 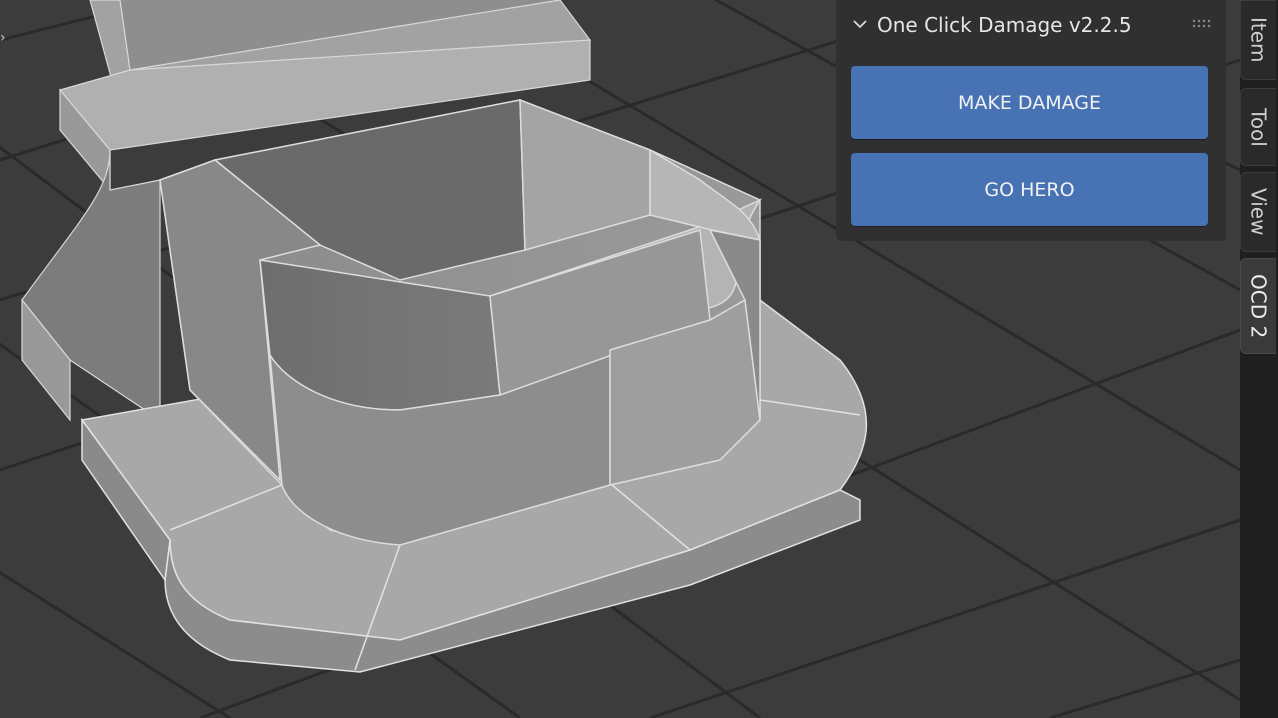 I want to click on tab-item: Item, so click(x=1258, y=40).